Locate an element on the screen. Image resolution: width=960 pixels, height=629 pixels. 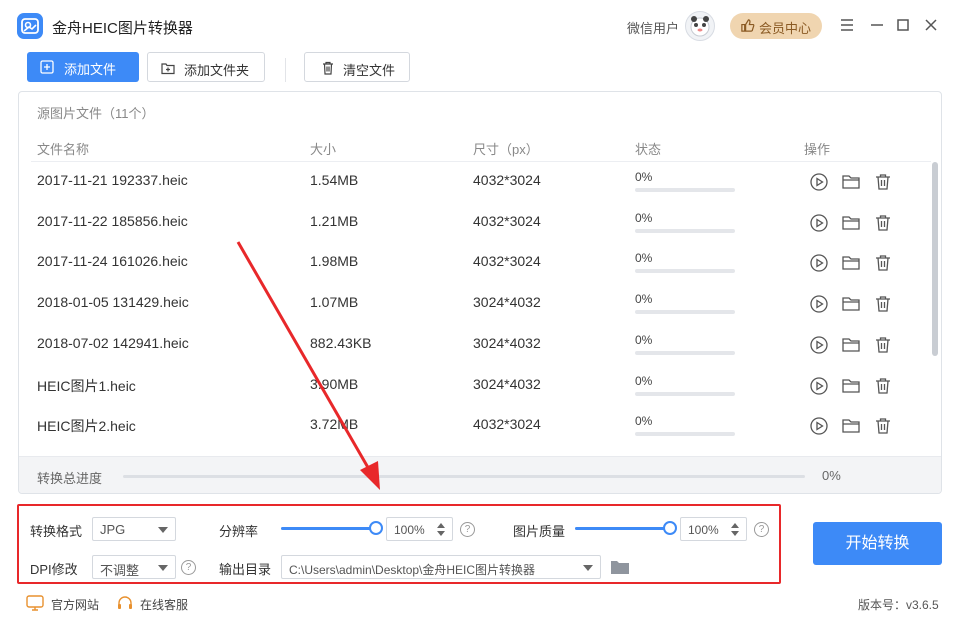
header-name: 文件名称 is located at coordinates (63, 149).